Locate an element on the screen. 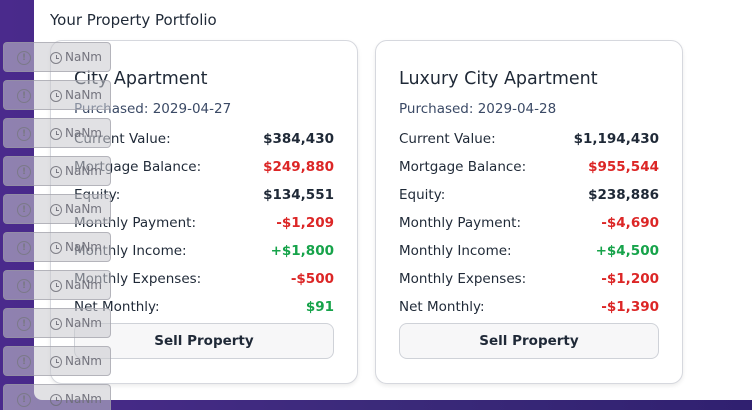 Image resolution: width=752 pixels, height=410 pixels. stat-value: -$1,200 is located at coordinates (630, 279).